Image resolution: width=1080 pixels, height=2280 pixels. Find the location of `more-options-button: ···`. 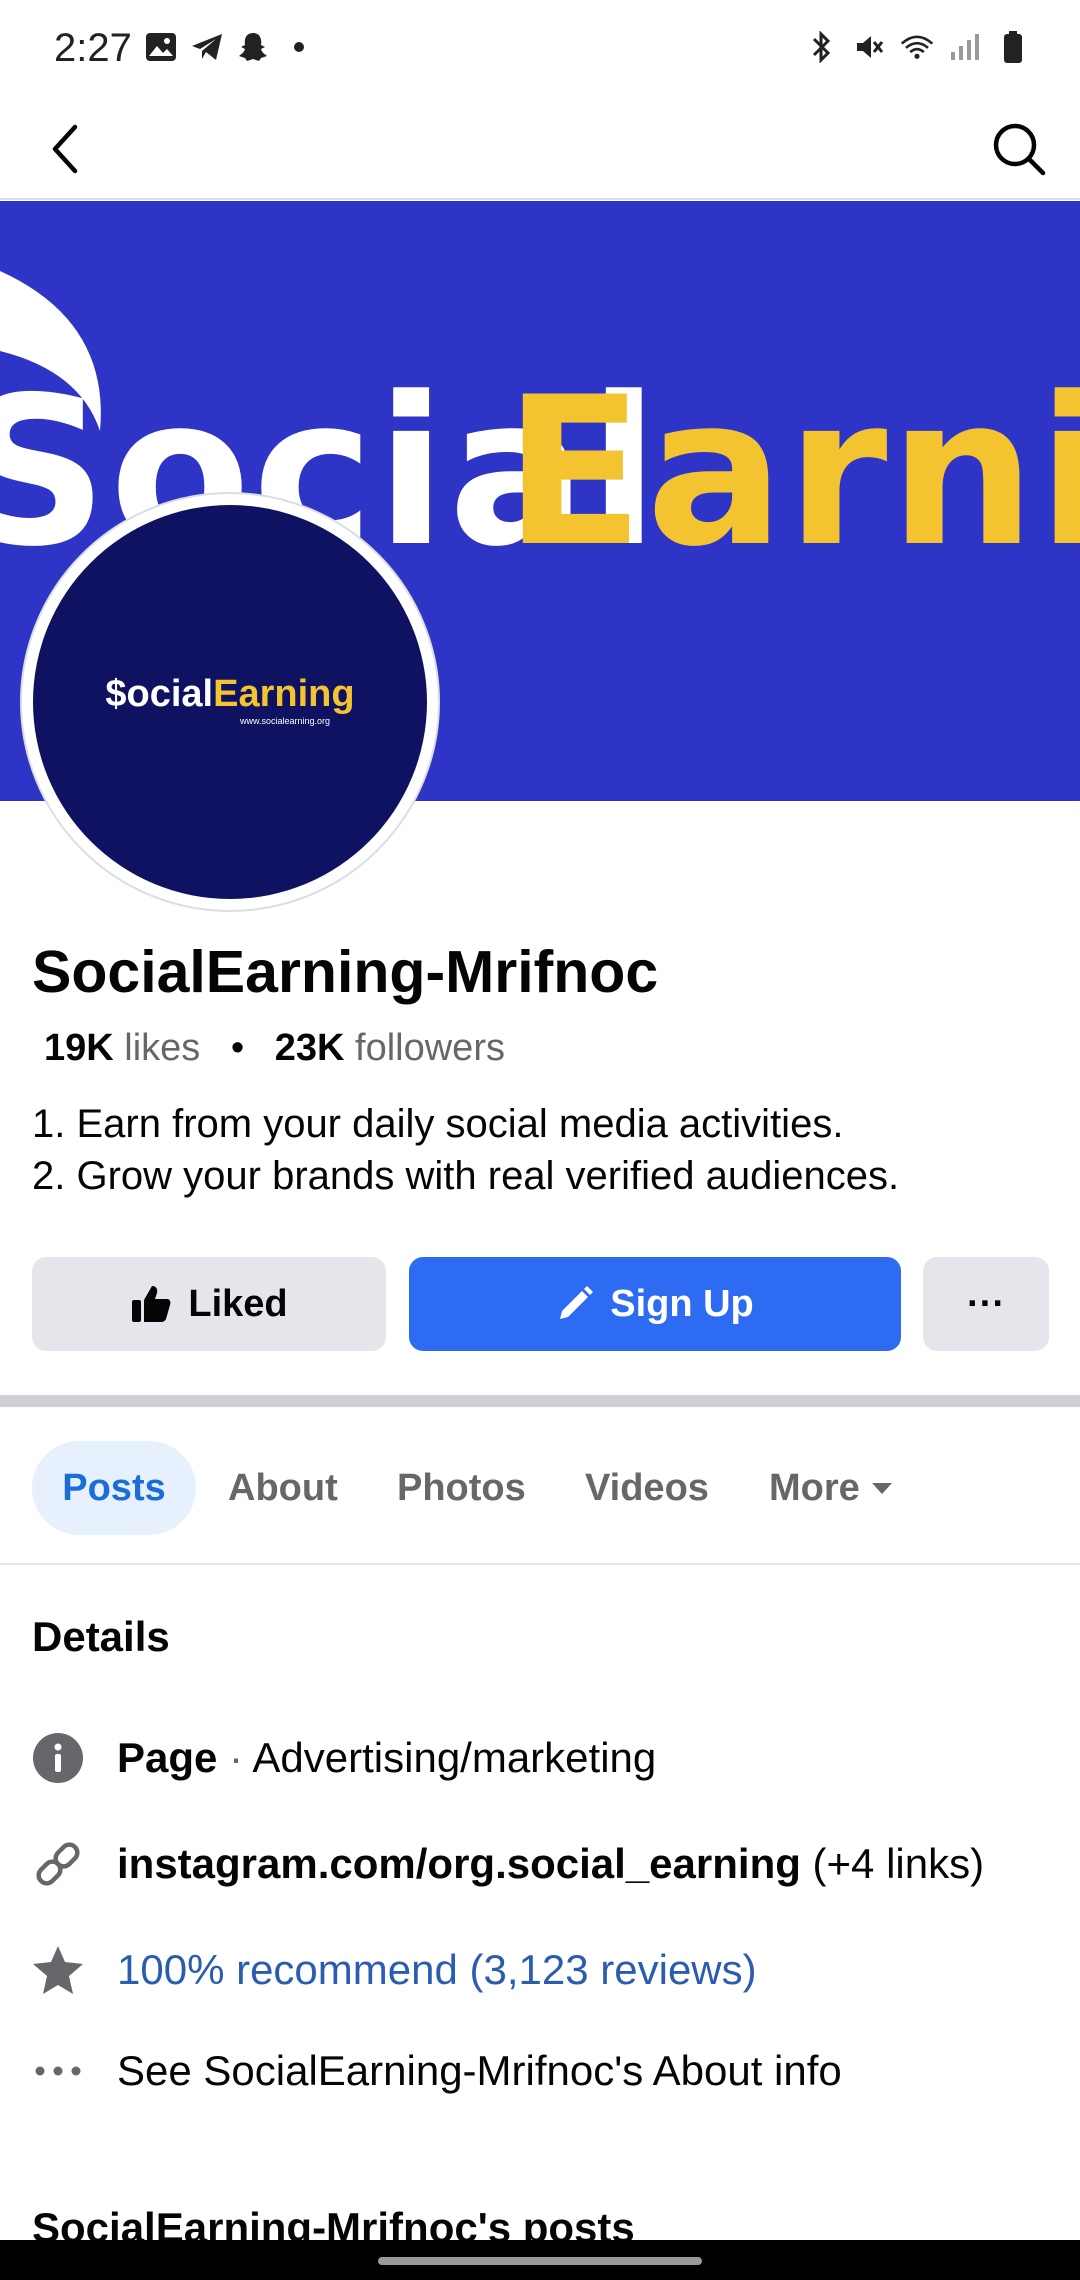

more-options-button: ··· is located at coordinates (986, 1304).